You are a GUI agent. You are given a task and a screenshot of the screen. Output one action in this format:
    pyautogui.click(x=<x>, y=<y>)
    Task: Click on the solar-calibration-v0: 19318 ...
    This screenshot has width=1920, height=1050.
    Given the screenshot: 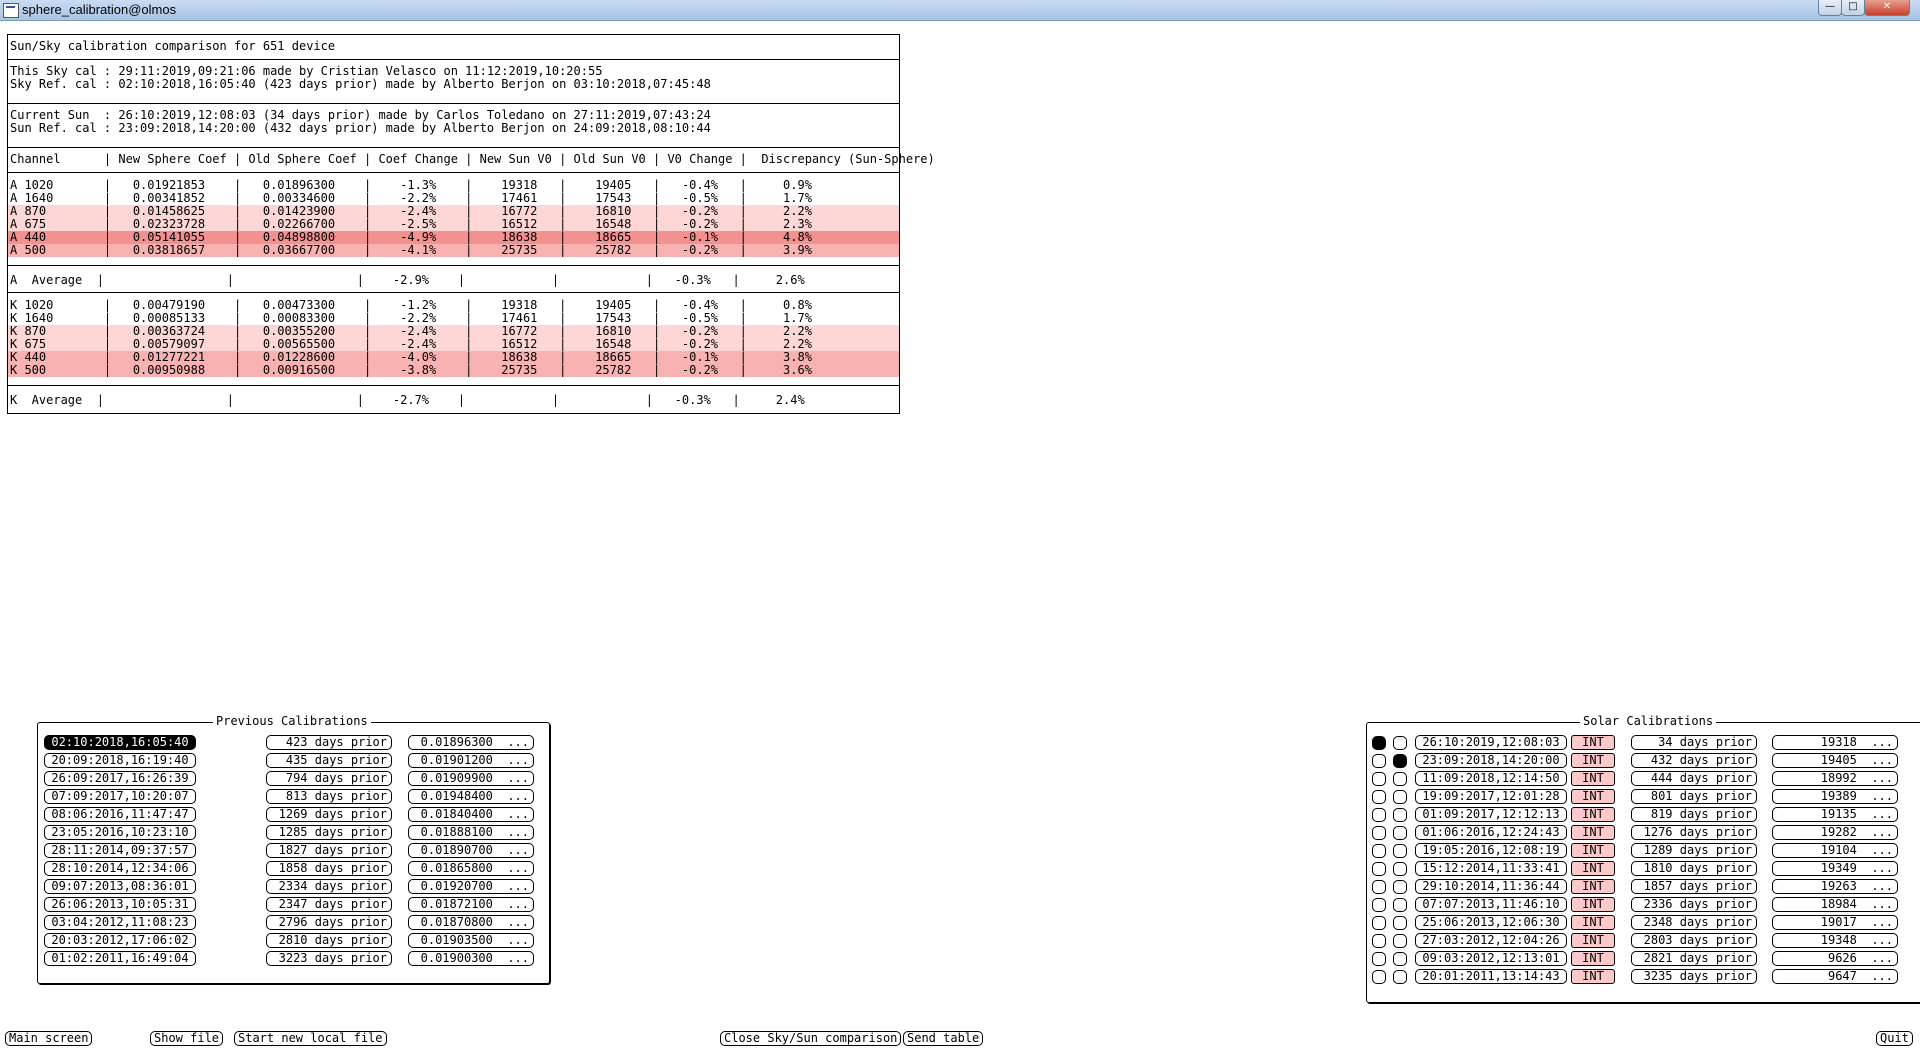 What is the action you would take?
    pyautogui.click(x=1835, y=742)
    